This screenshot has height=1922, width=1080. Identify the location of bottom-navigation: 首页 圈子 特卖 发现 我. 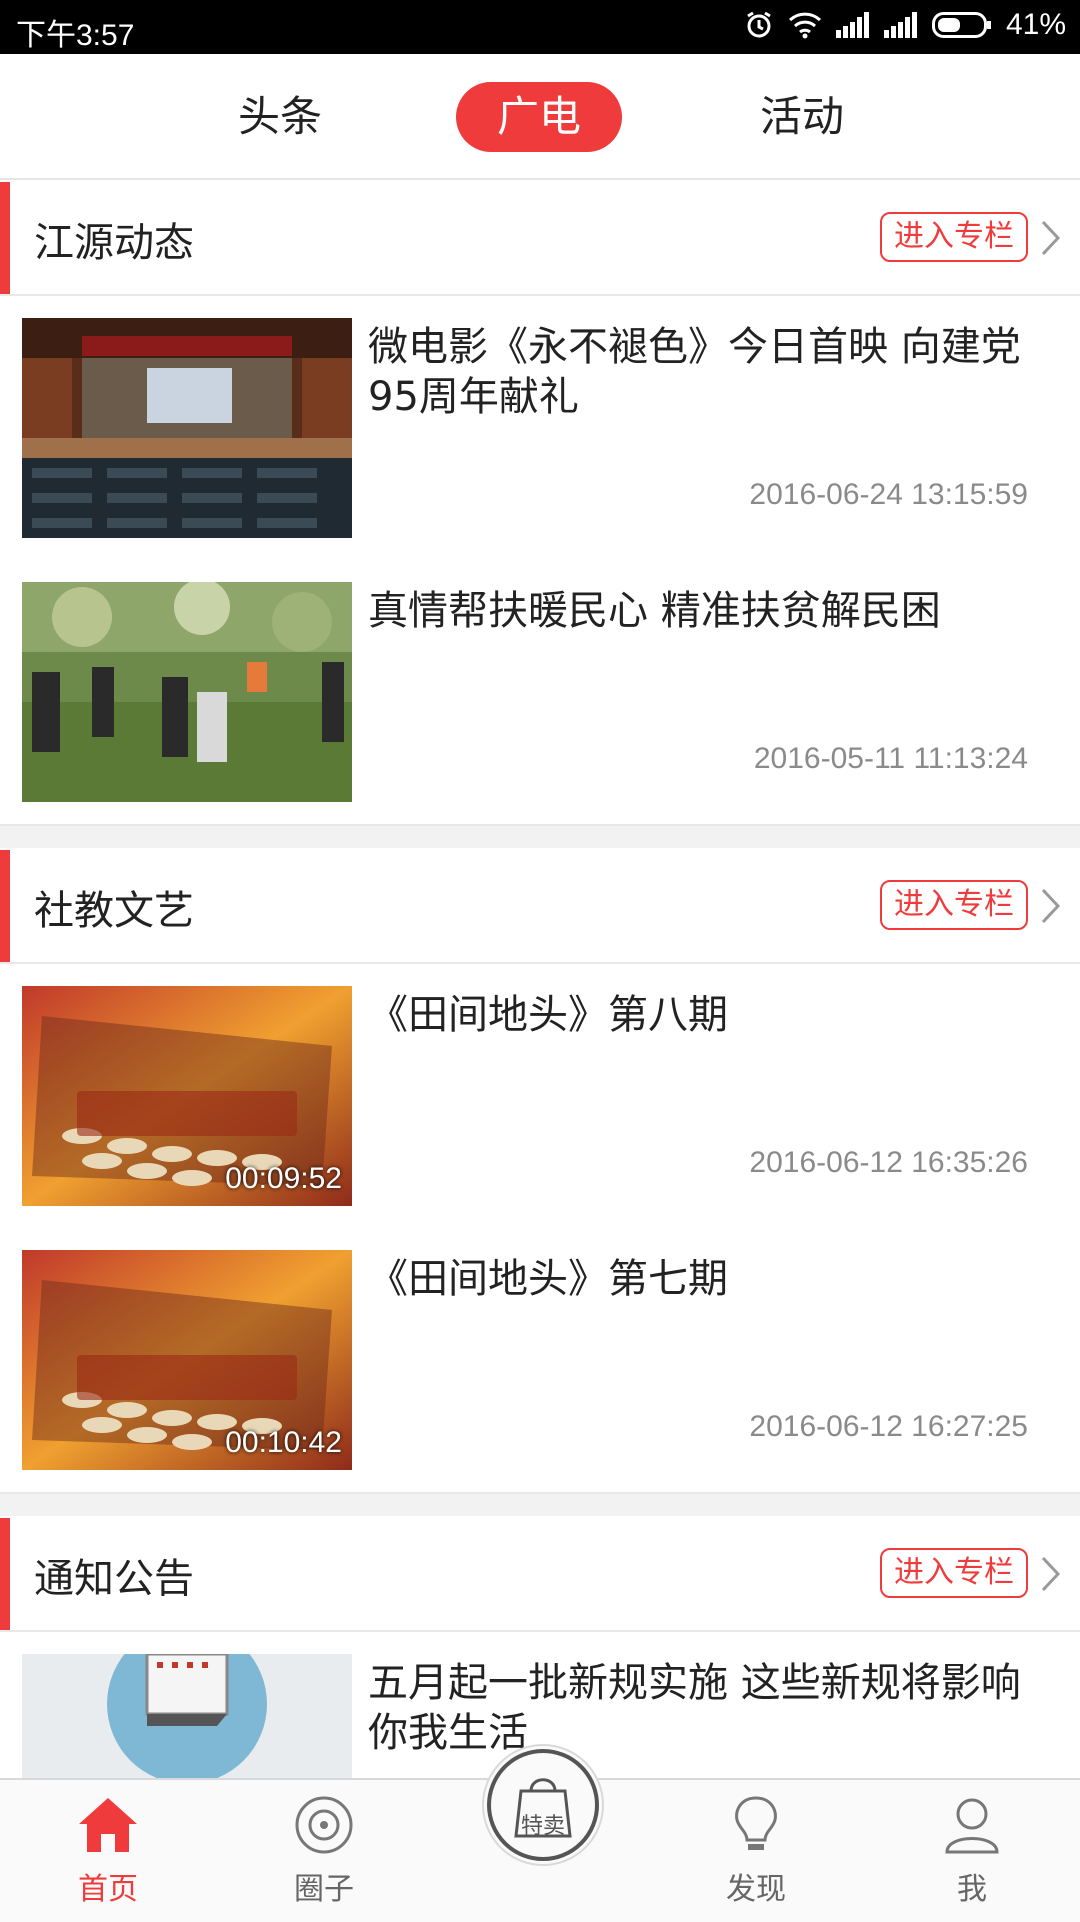
(540, 1833).